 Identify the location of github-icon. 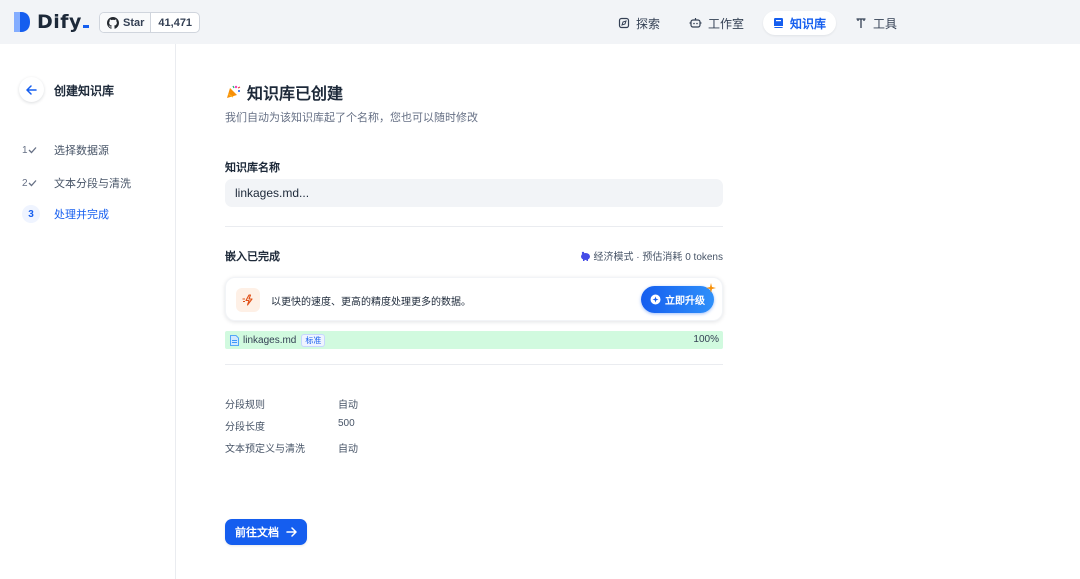
(113, 22).